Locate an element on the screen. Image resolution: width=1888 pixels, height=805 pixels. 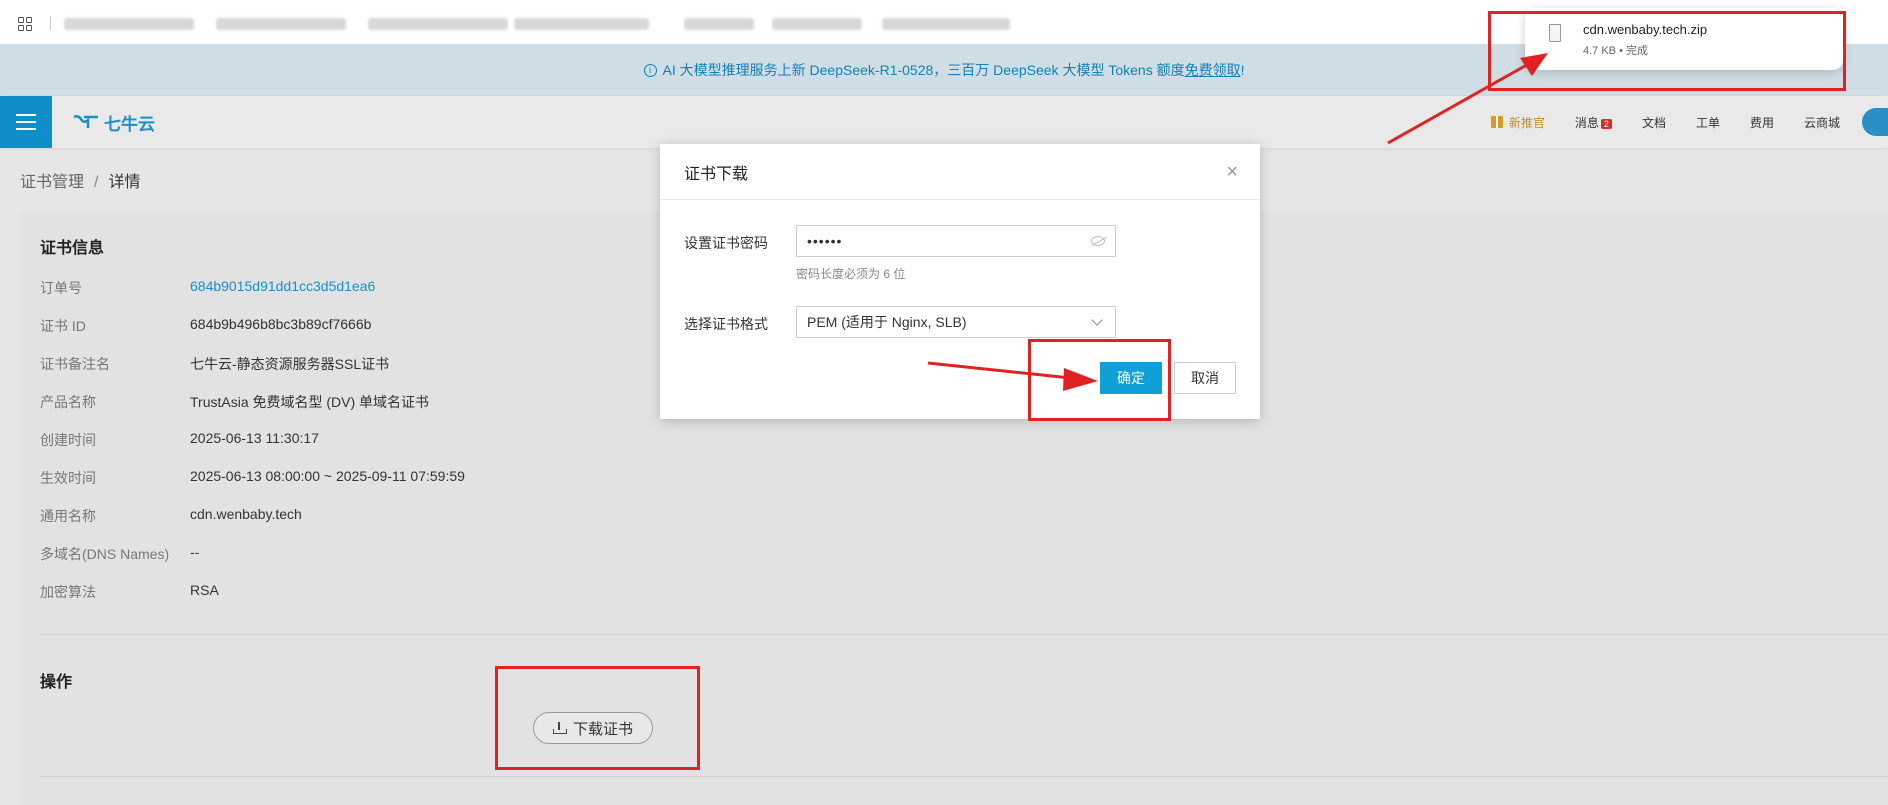
nav-links: 新推官 消息 2 文档 工单 费用 云商城 is located at coordinates (1665, 122).